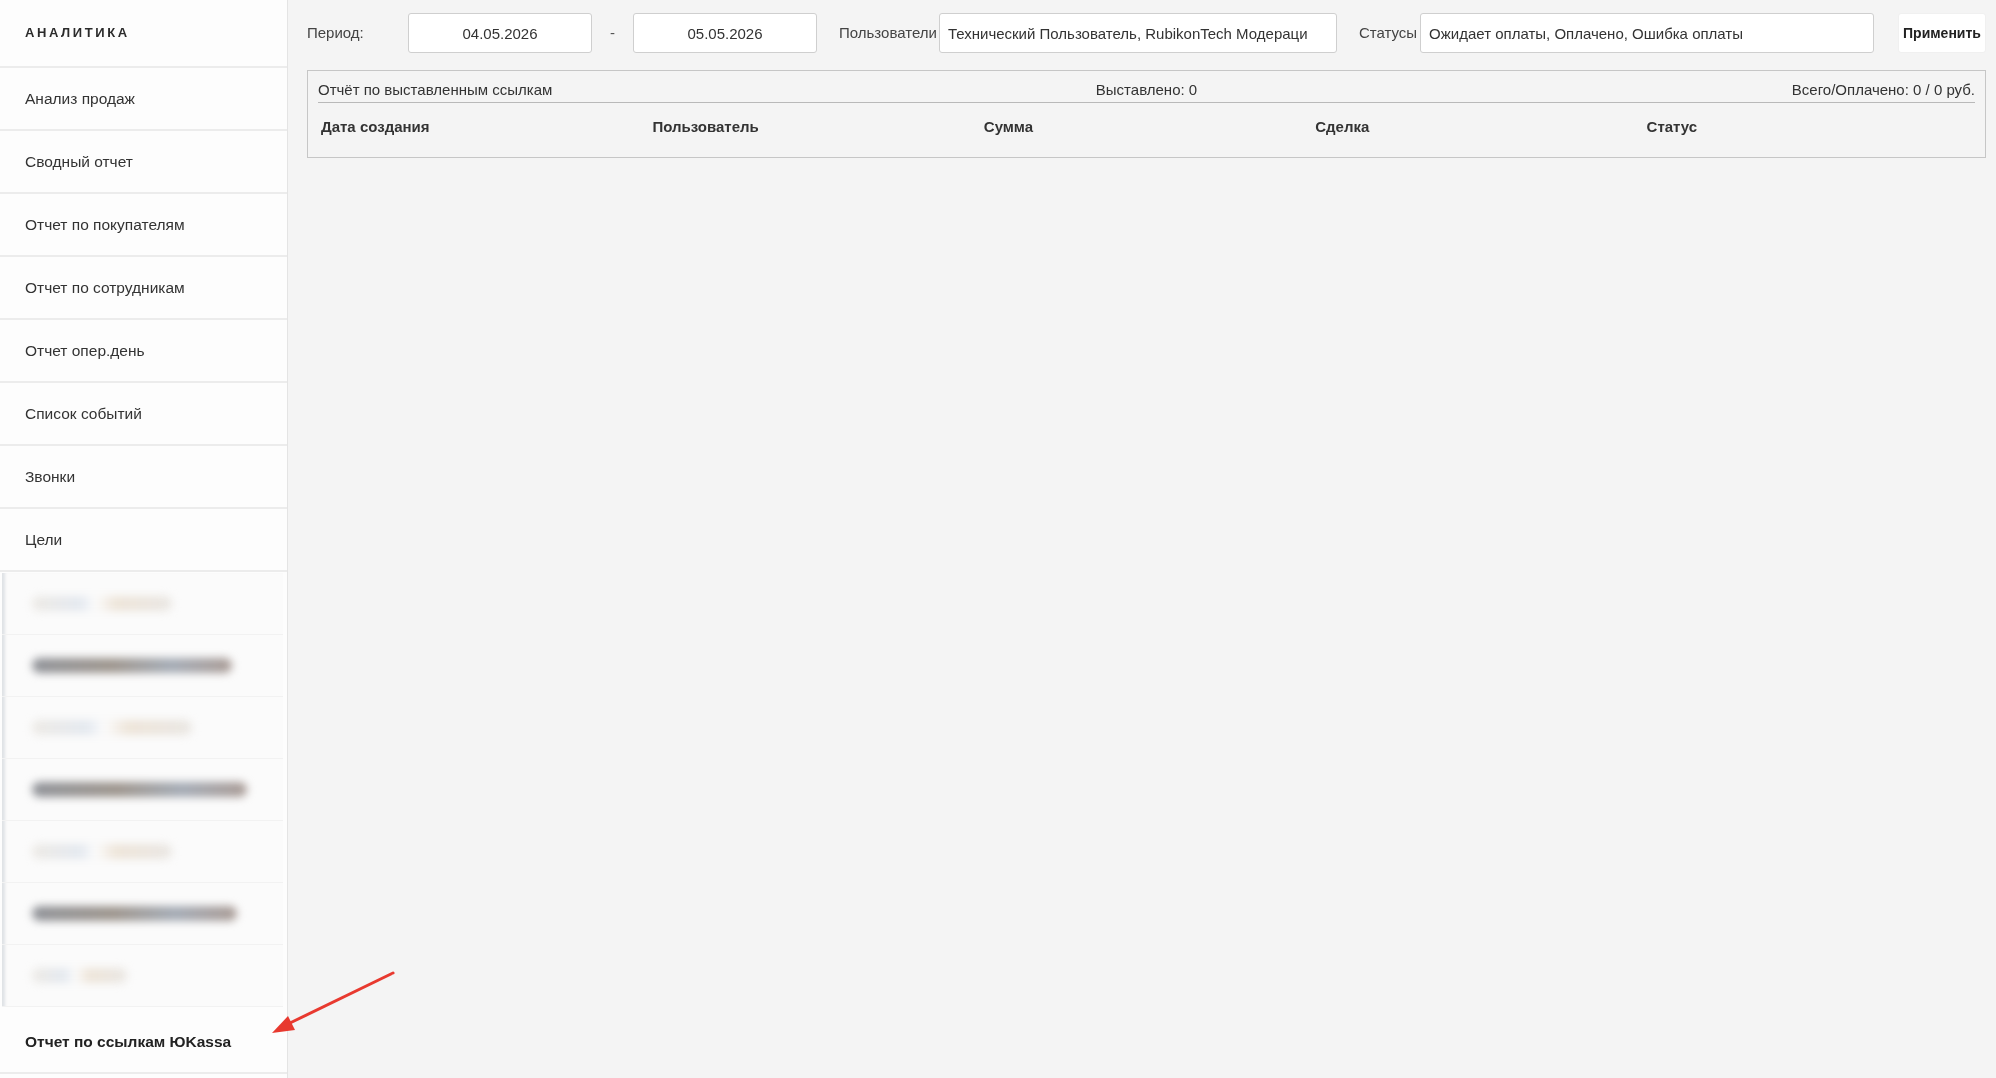  I want to click on period-label: Период:, so click(336, 32).